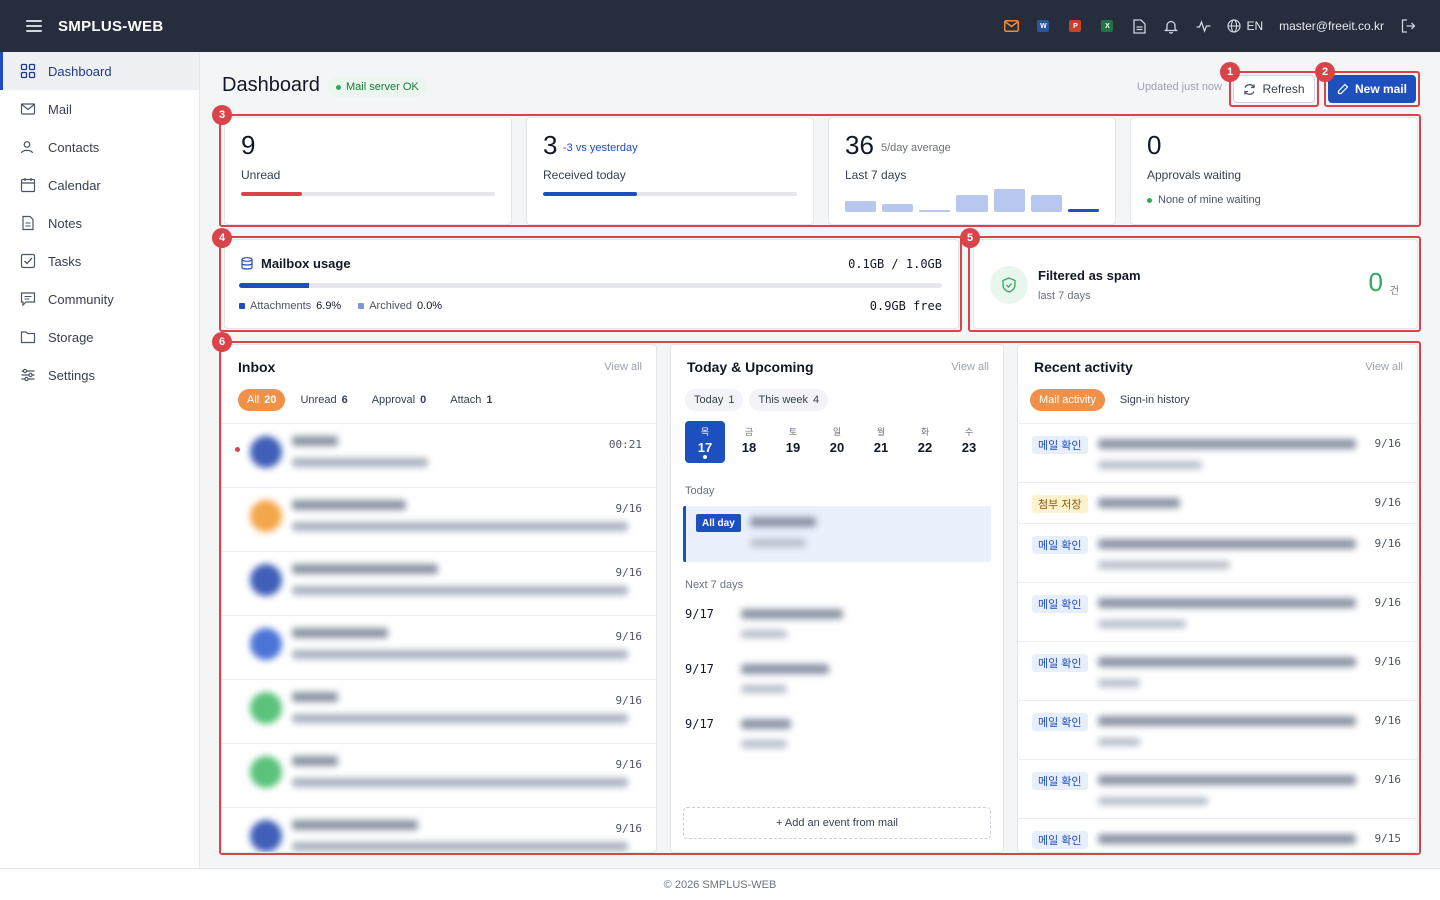 The image size is (1440, 900). Describe the element at coordinates (257, 367) in the screenshot. I see `inbox-title: Inbox` at that location.